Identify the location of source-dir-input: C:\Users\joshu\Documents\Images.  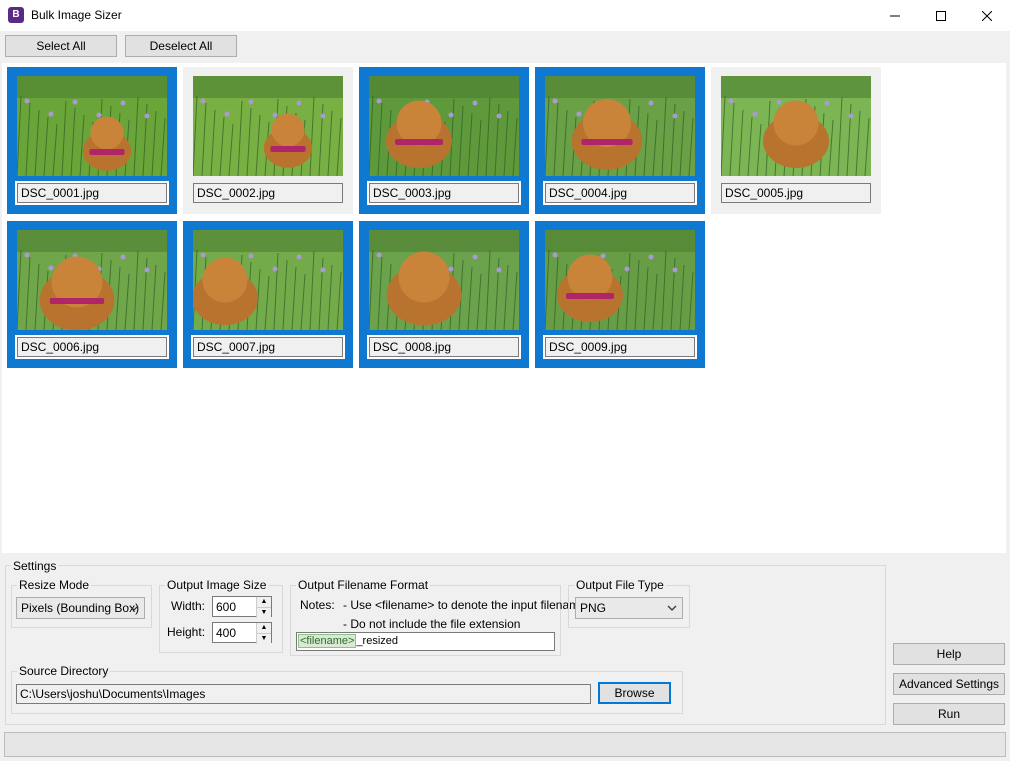
(303, 694).